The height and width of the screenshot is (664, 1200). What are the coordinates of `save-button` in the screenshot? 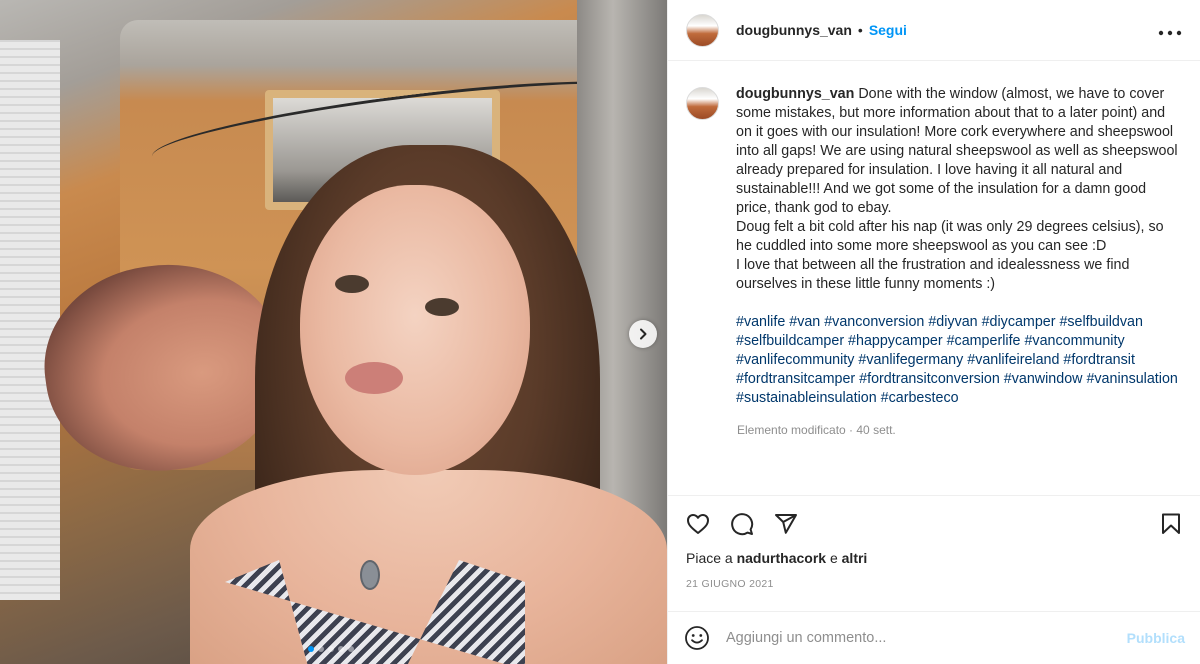 It's located at (1171, 524).